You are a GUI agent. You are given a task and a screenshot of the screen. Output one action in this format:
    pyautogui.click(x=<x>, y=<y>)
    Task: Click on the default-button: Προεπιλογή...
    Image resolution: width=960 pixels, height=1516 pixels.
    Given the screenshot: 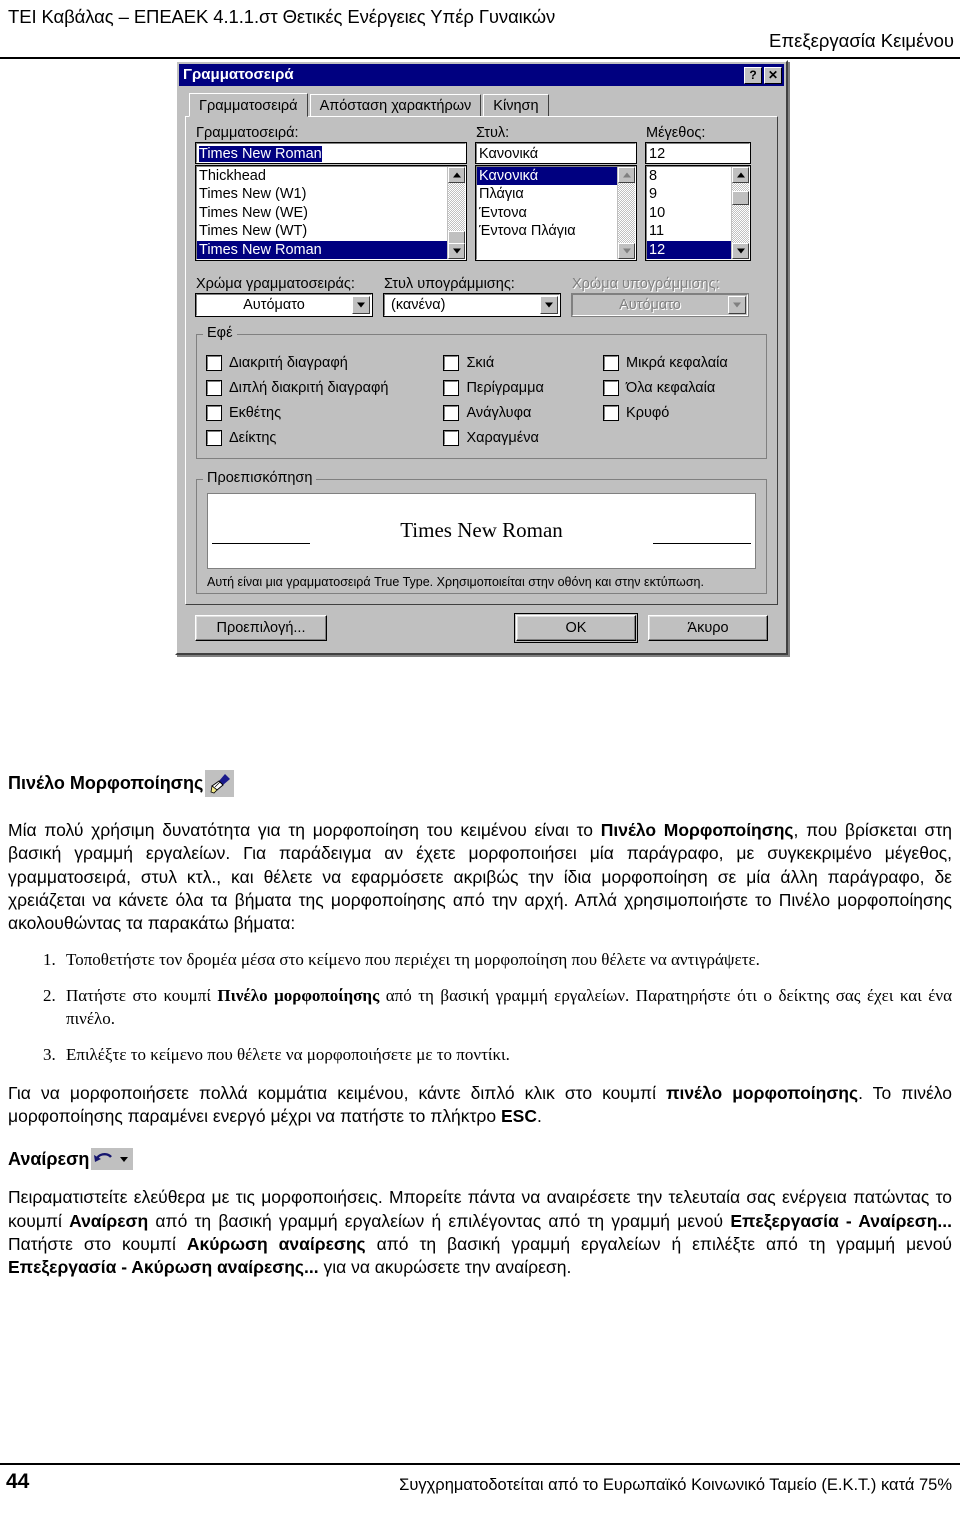 What is the action you would take?
    pyautogui.click(x=261, y=628)
    